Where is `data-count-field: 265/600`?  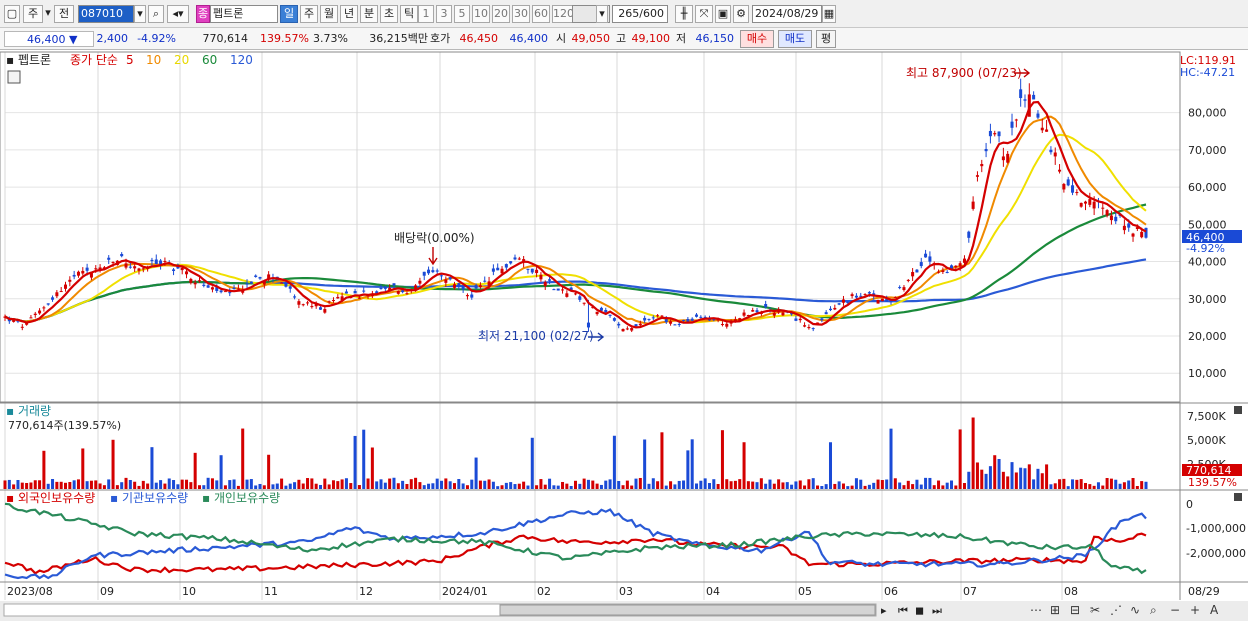 data-count-field: 265/600 is located at coordinates (640, 14).